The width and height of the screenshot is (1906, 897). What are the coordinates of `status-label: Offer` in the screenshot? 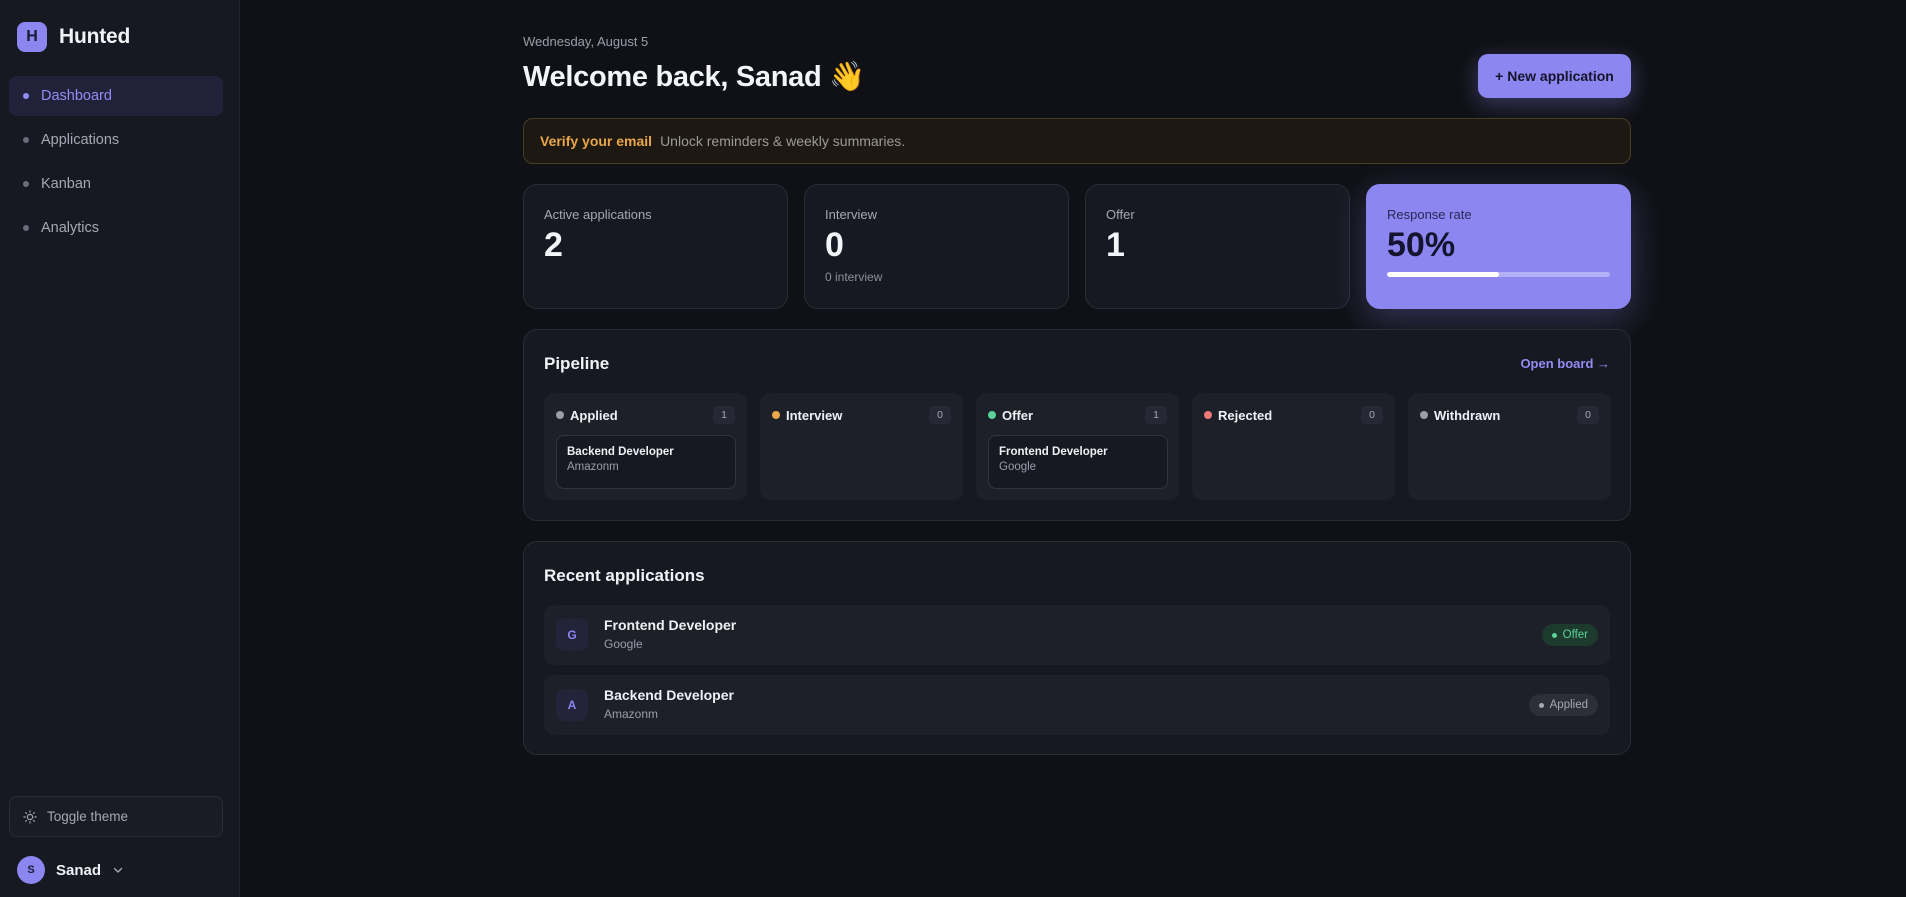 It's located at (1575, 635).